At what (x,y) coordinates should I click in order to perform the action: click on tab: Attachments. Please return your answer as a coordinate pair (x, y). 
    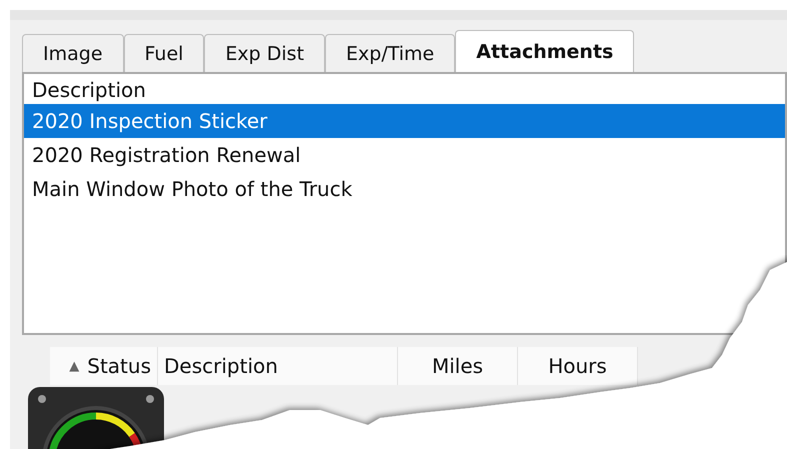
    Looking at the image, I should click on (544, 51).